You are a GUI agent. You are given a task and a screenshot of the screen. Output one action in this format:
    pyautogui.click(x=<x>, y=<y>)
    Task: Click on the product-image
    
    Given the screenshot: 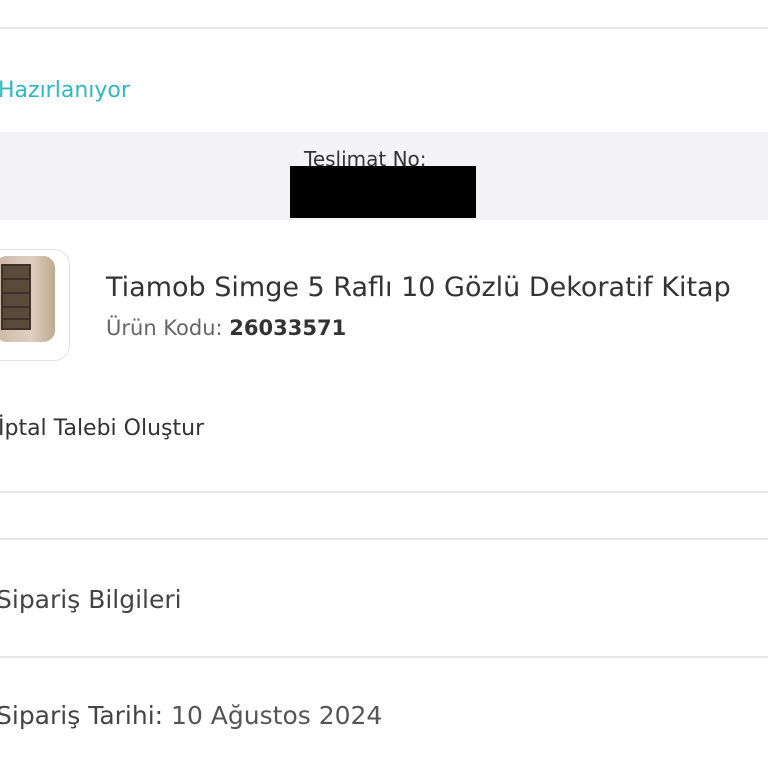 What is the action you would take?
    pyautogui.click(x=27, y=299)
    